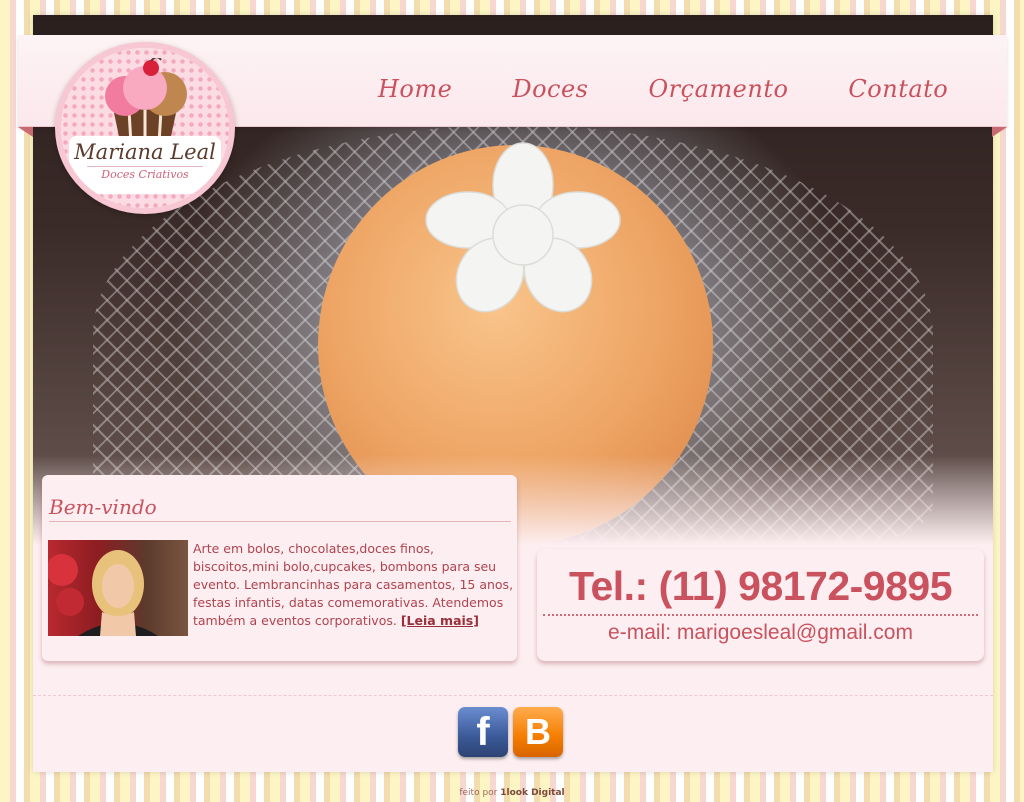 Image resolution: width=1024 pixels, height=802 pixels. I want to click on owner-photo, so click(118, 588).